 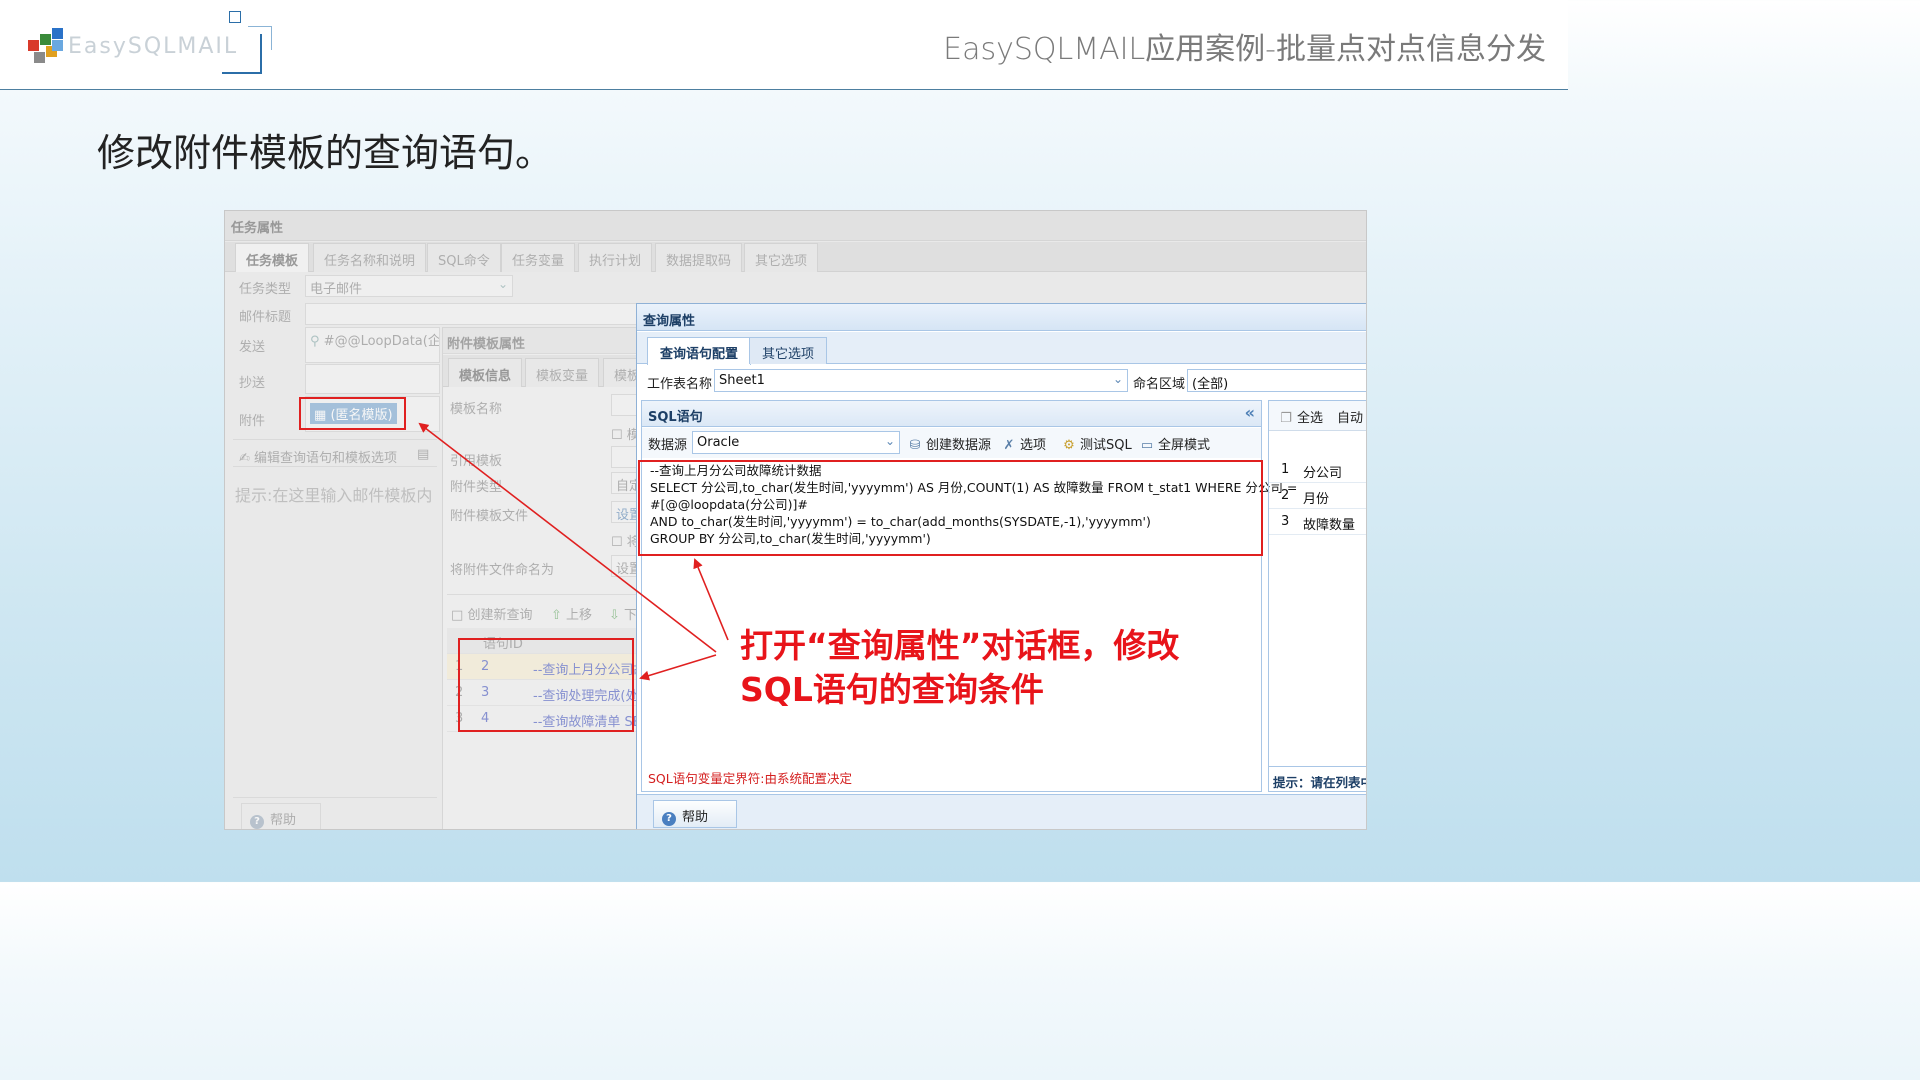 I want to click on task-bottom-bar: ? 帮助, so click(x=335, y=813).